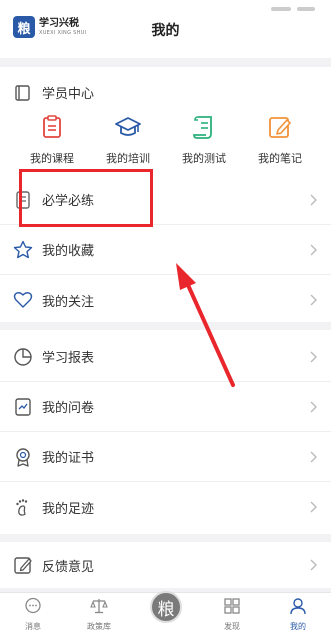 The height and width of the screenshot is (634, 331). I want to click on heart-icon, so click(23, 300).